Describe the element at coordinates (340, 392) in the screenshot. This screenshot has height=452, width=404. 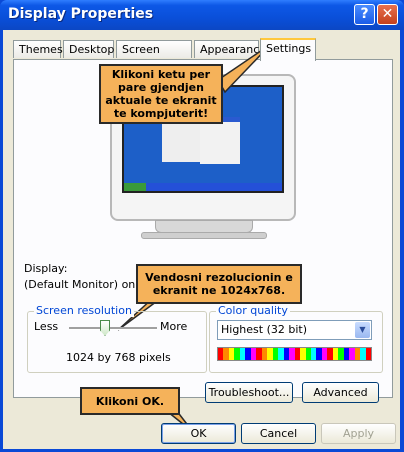
I see `advanced-button: Advanced` at that location.